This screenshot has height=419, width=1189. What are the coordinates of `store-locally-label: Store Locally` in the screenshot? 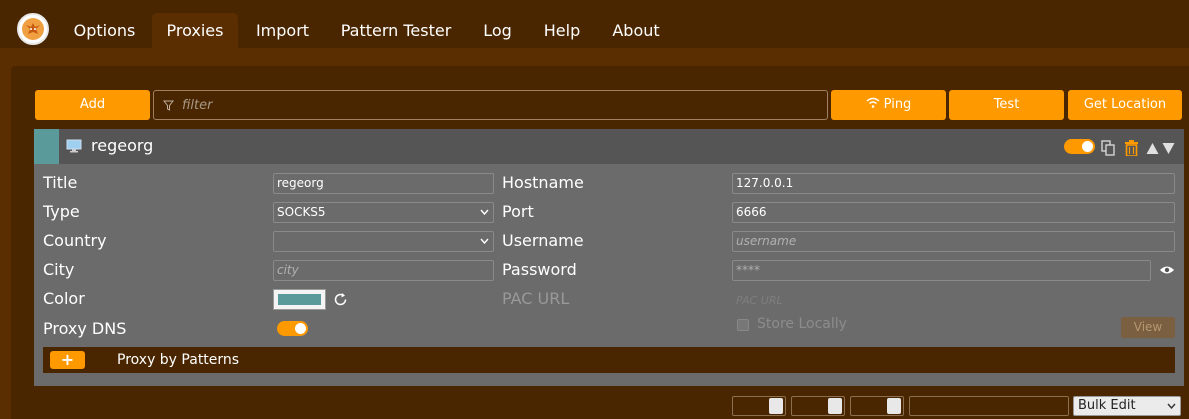 It's located at (802, 324).